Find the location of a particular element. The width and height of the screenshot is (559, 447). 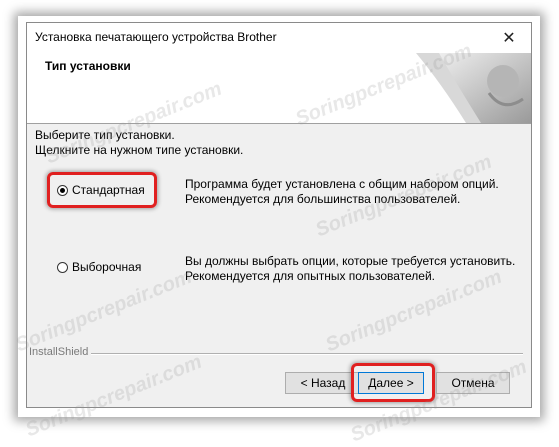

radio-standard: Стандартная is located at coordinates (101, 190).